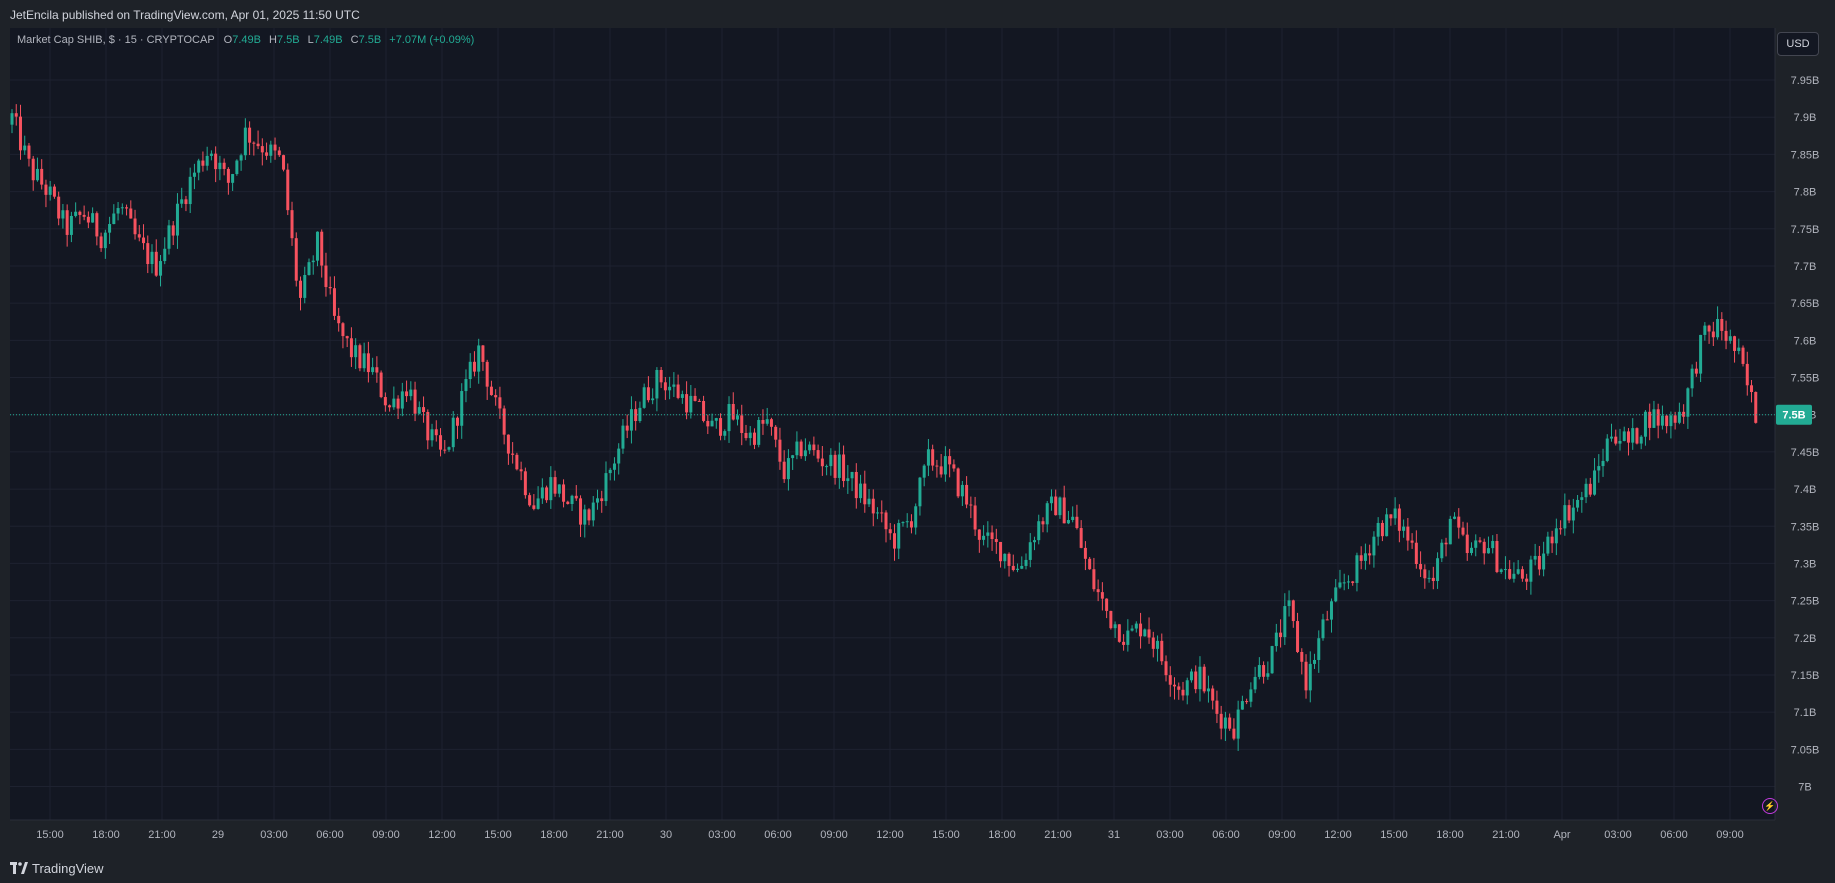  Describe the element at coordinates (946, 835) in the screenshot. I see `x-axis-tick-label: 15:00` at that location.